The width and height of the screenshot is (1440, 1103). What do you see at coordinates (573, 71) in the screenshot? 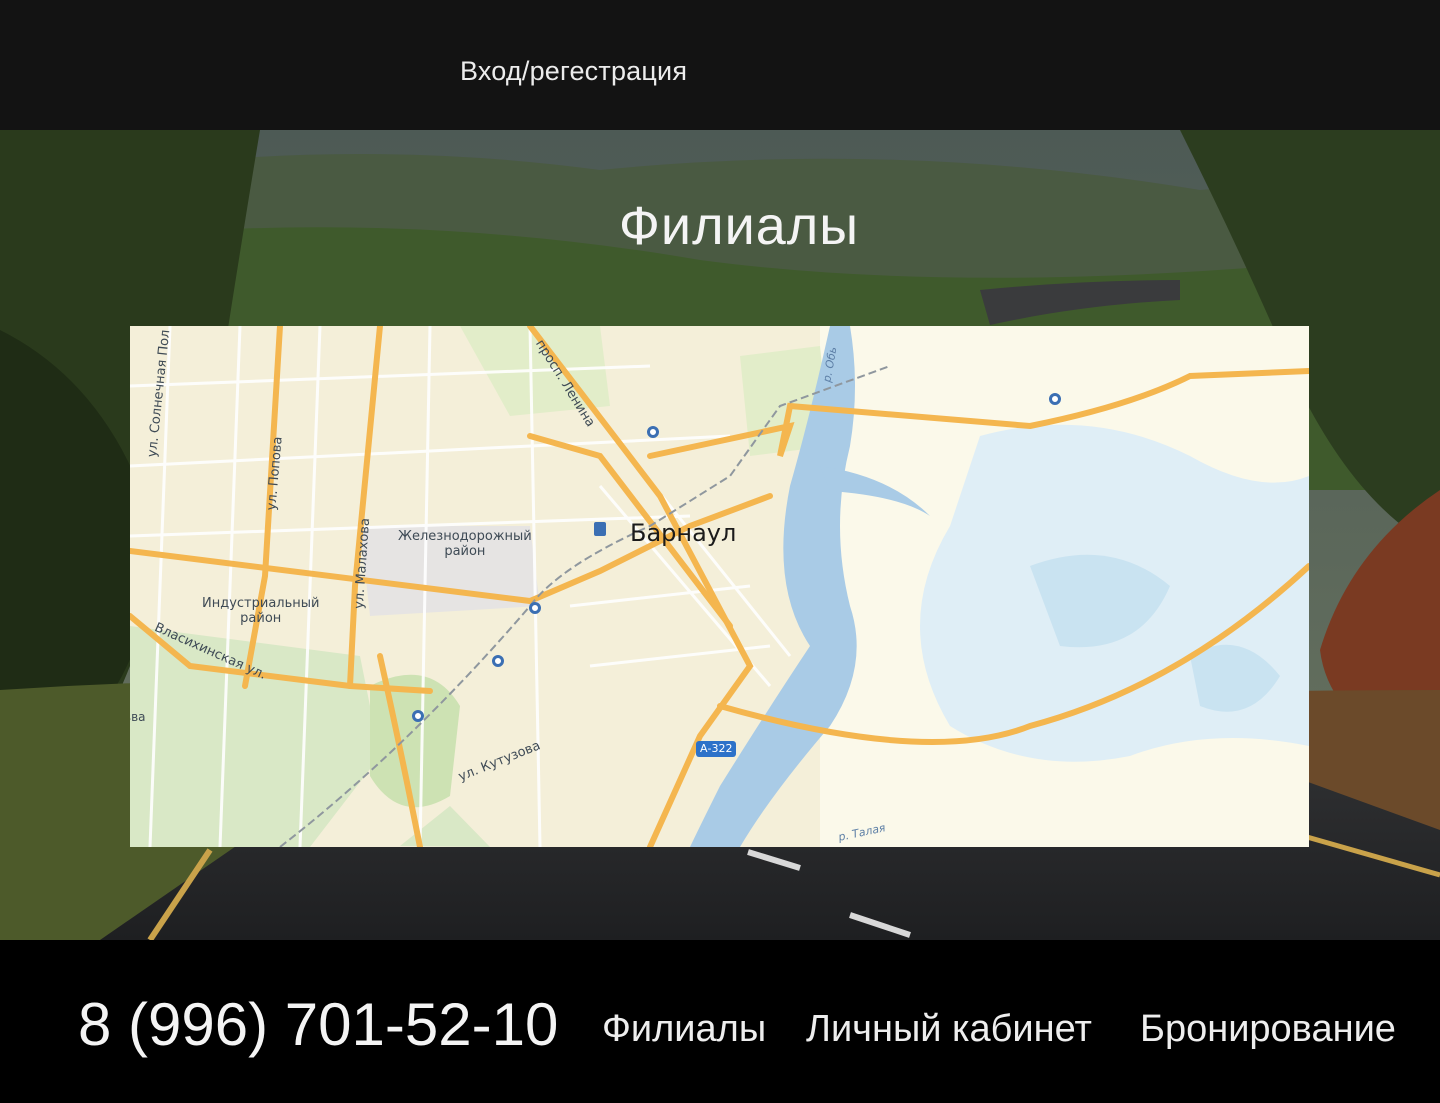
I see `login-register-link: Вход/регестрация` at bounding box center [573, 71].